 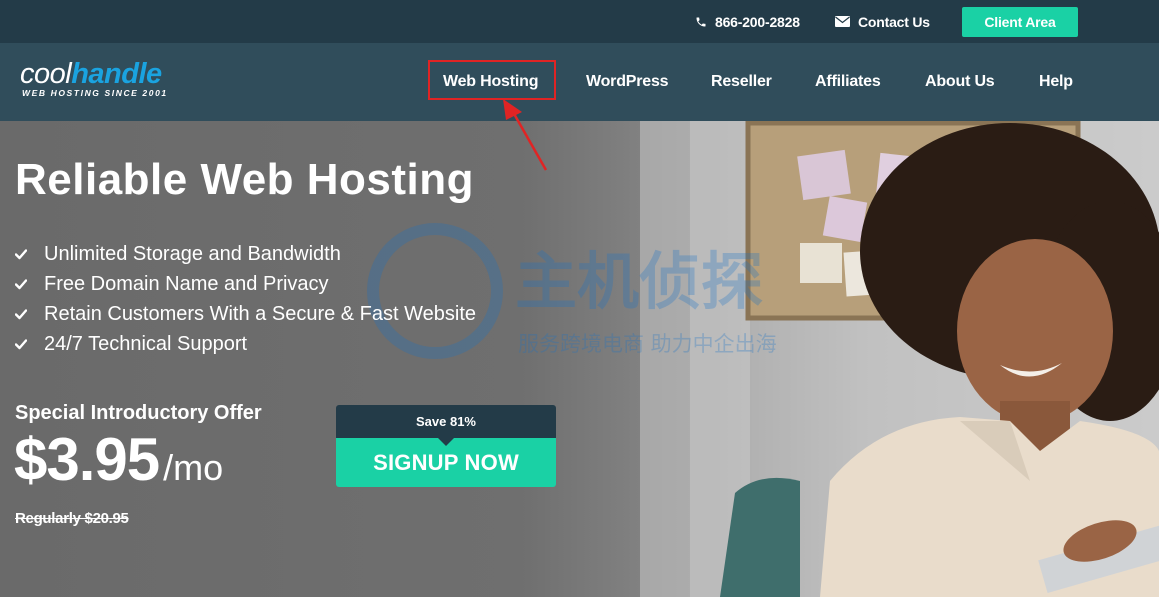 What do you see at coordinates (193, 467) in the screenshot?
I see `price-unit: /mo` at bounding box center [193, 467].